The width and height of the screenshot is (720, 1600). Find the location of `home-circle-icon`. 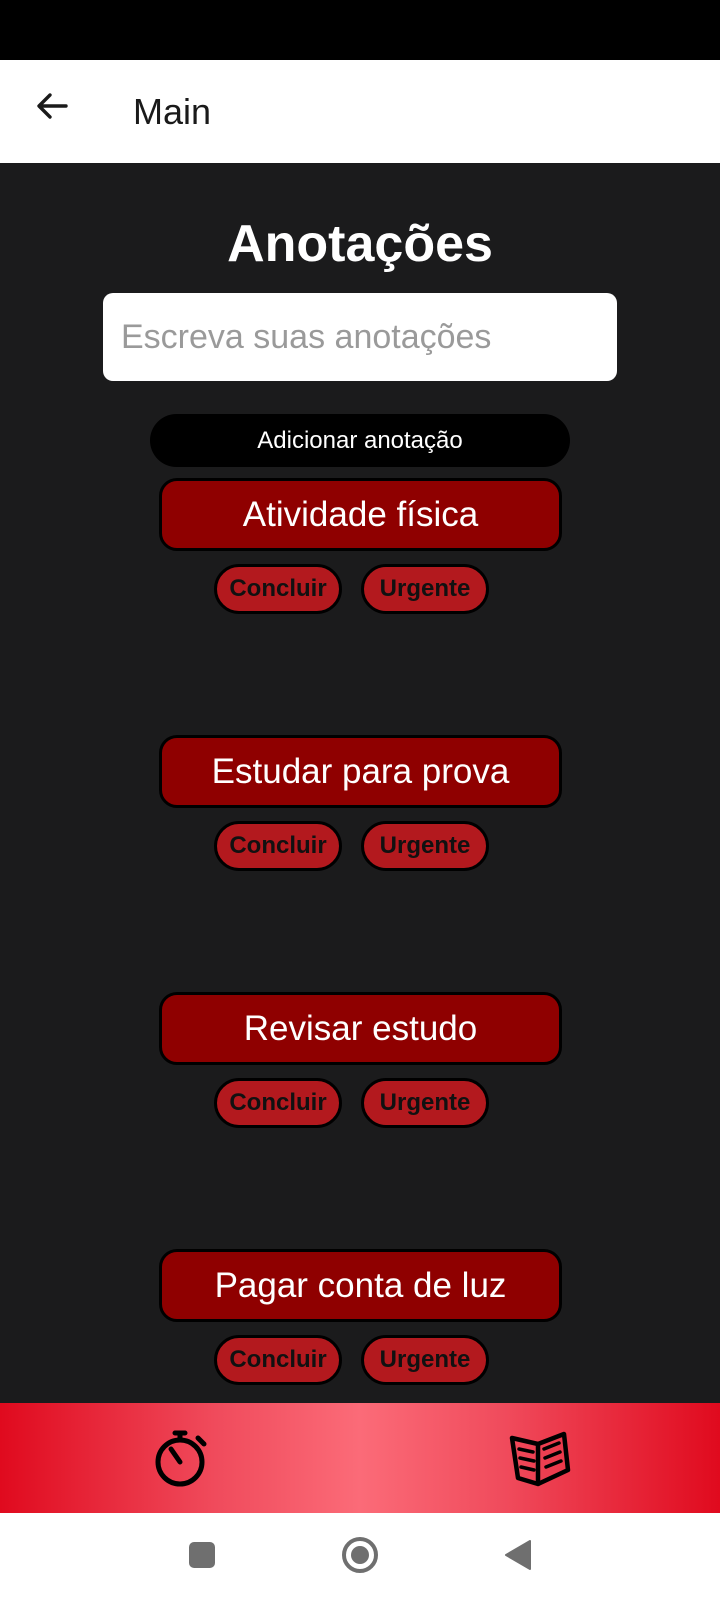

home-circle-icon is located at coordinates (360, 1557).